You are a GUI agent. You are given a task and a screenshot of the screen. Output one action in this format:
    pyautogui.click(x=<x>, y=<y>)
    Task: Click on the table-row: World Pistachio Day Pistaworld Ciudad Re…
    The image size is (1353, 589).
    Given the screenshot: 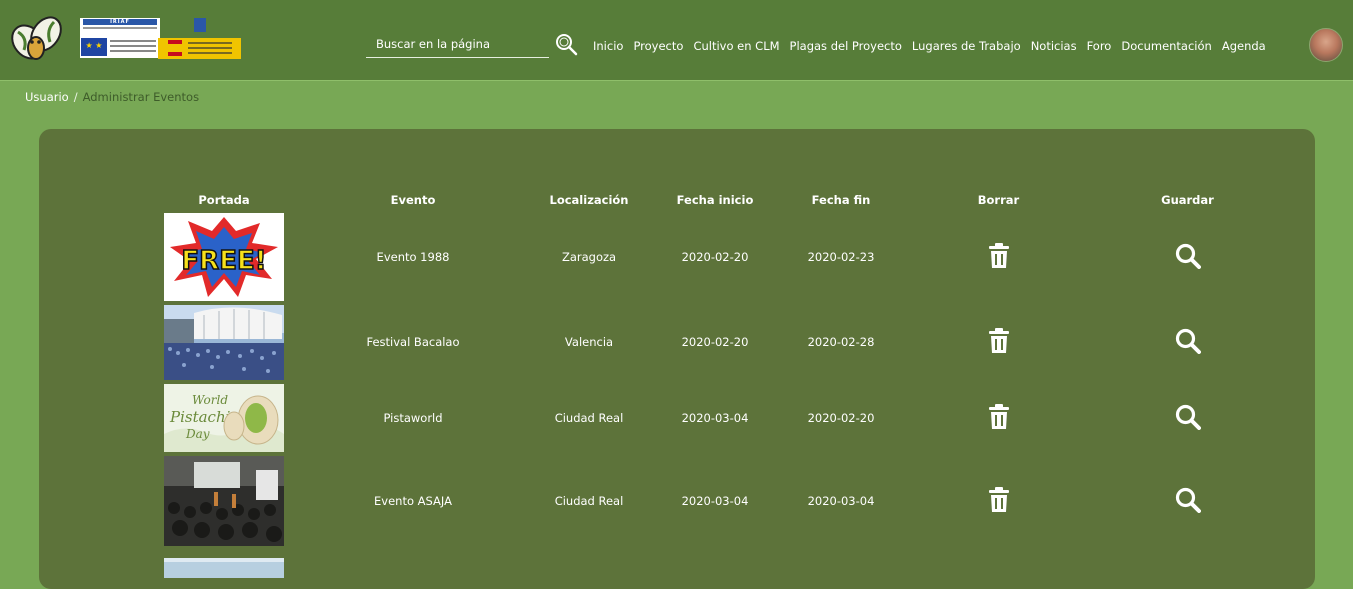 What is the action you would take?
    pyautogui.click(x=715, y=418)
    